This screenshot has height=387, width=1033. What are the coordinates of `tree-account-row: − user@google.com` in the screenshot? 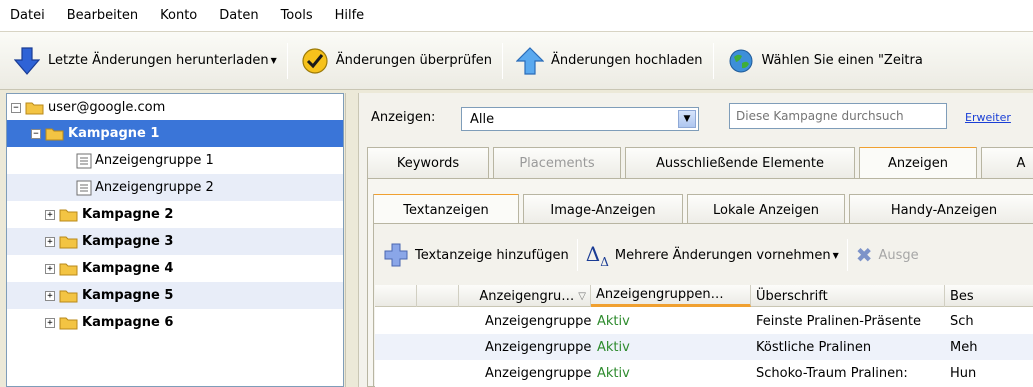 It's located at (175, 107).